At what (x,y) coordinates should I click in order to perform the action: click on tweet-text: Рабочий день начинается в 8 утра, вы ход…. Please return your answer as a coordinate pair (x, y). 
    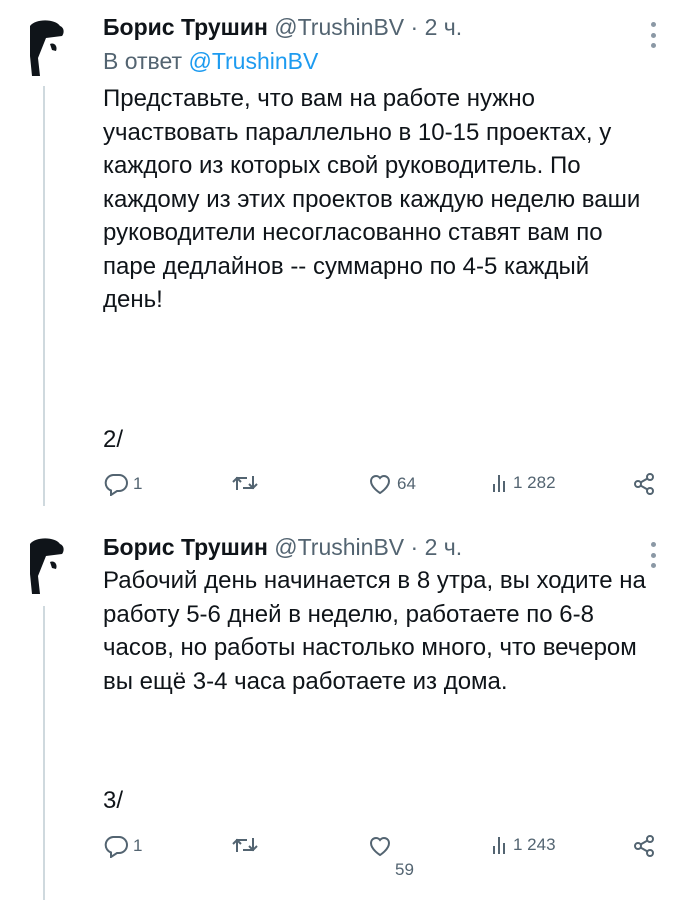
    Looking at the image, I should click on (374, 631).